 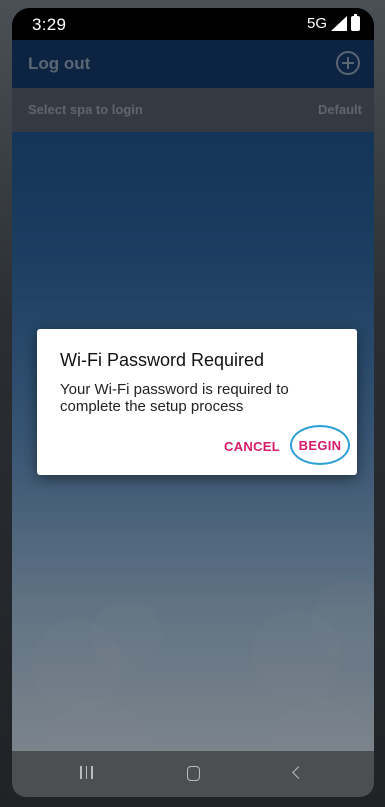 I want to click on recent-apps-icon, so click(x=86, y=772).